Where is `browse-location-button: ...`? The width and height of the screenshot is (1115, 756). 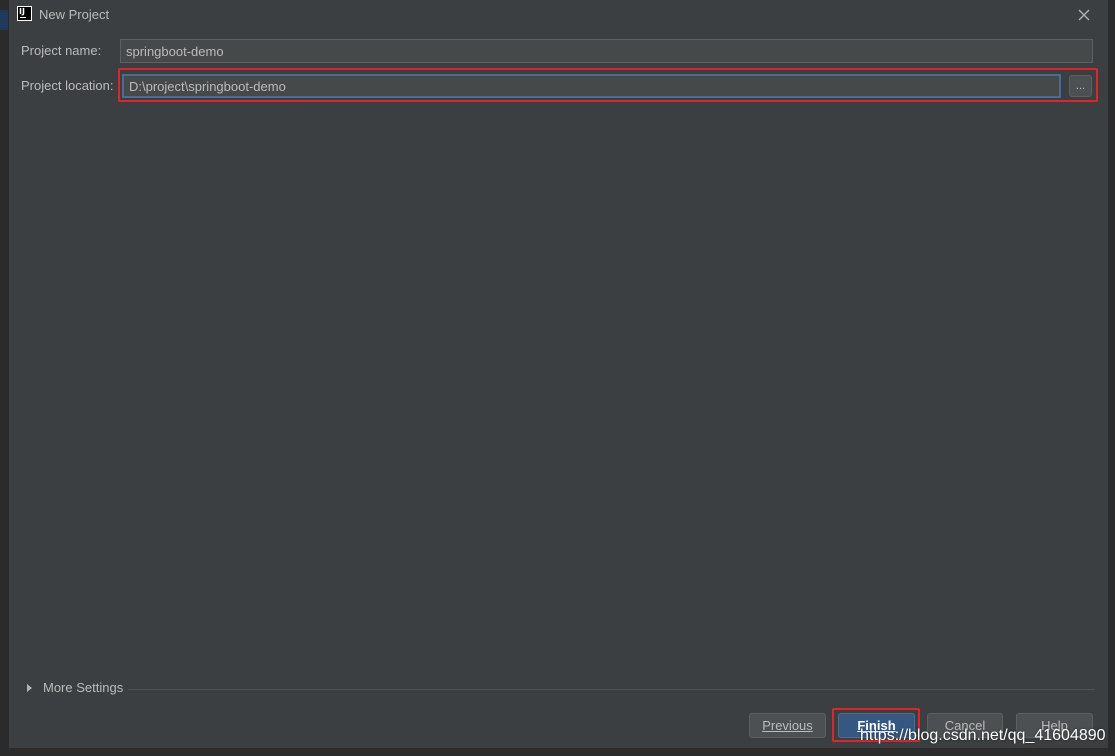 browse-location-button: ... is located at coordinates (1080, 86).